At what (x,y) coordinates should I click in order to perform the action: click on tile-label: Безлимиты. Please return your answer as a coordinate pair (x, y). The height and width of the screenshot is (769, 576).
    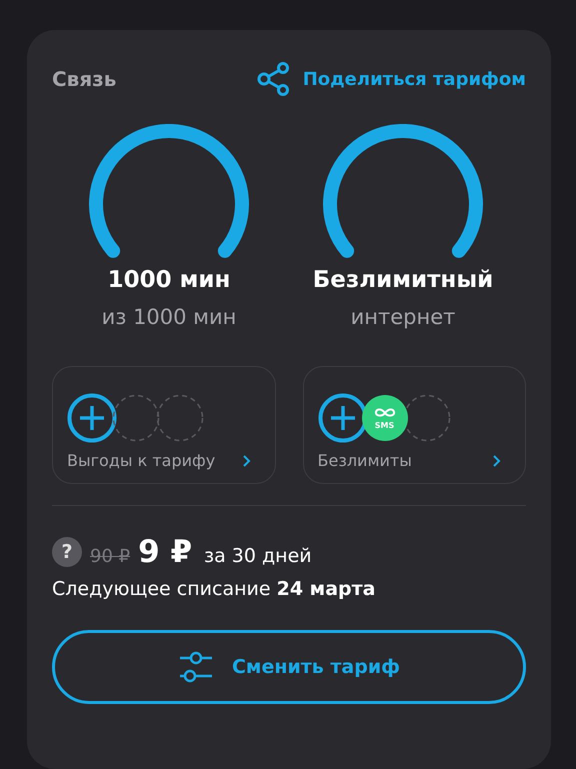
    Looking at the image, I should click on (365, 460).